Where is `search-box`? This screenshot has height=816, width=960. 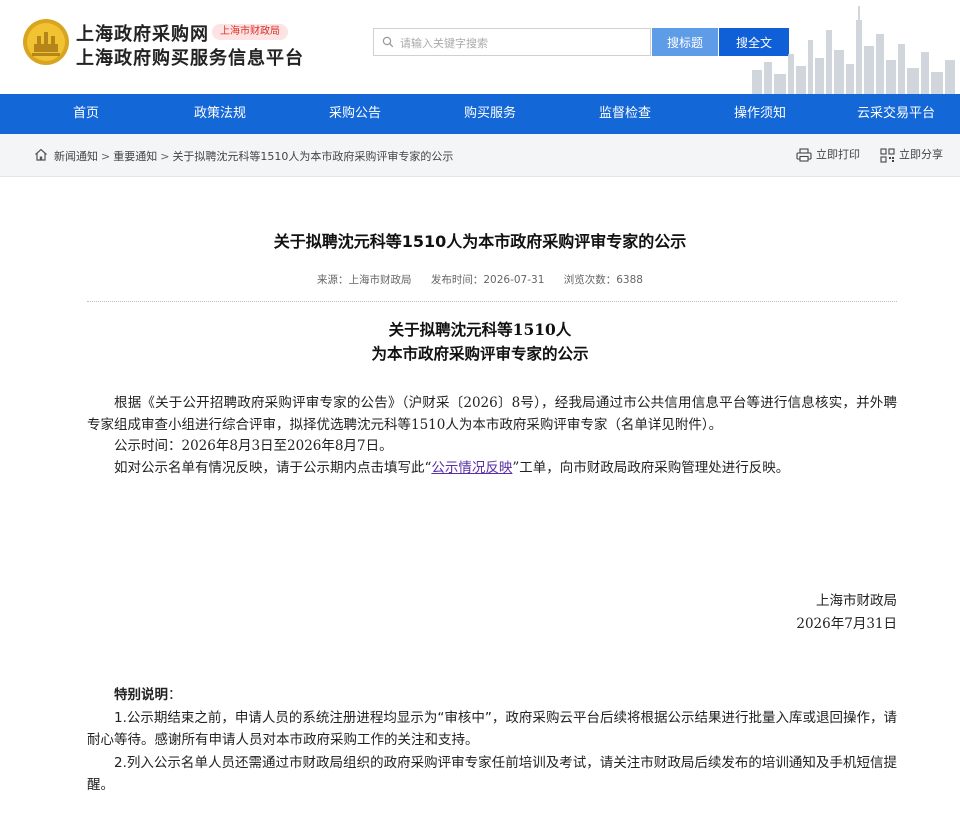
search-box is located at coordinates (512, 42).